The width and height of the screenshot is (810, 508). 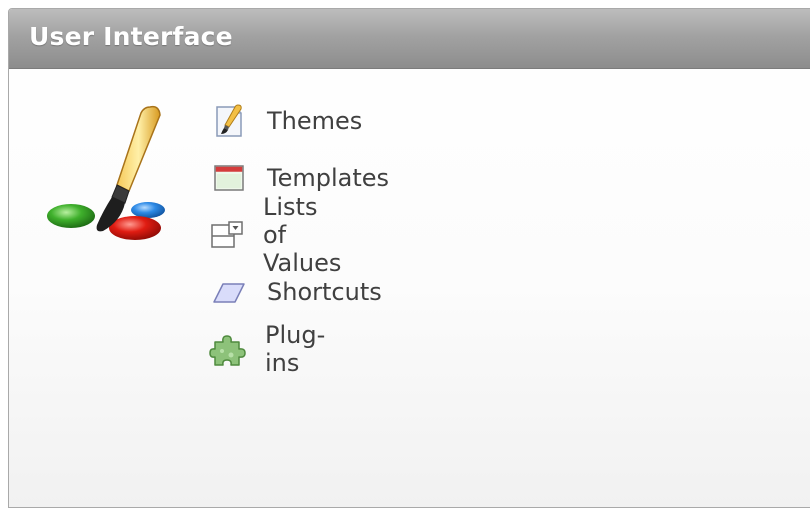 I want to click on region-title: User Interface, so click(x=131, y=36).